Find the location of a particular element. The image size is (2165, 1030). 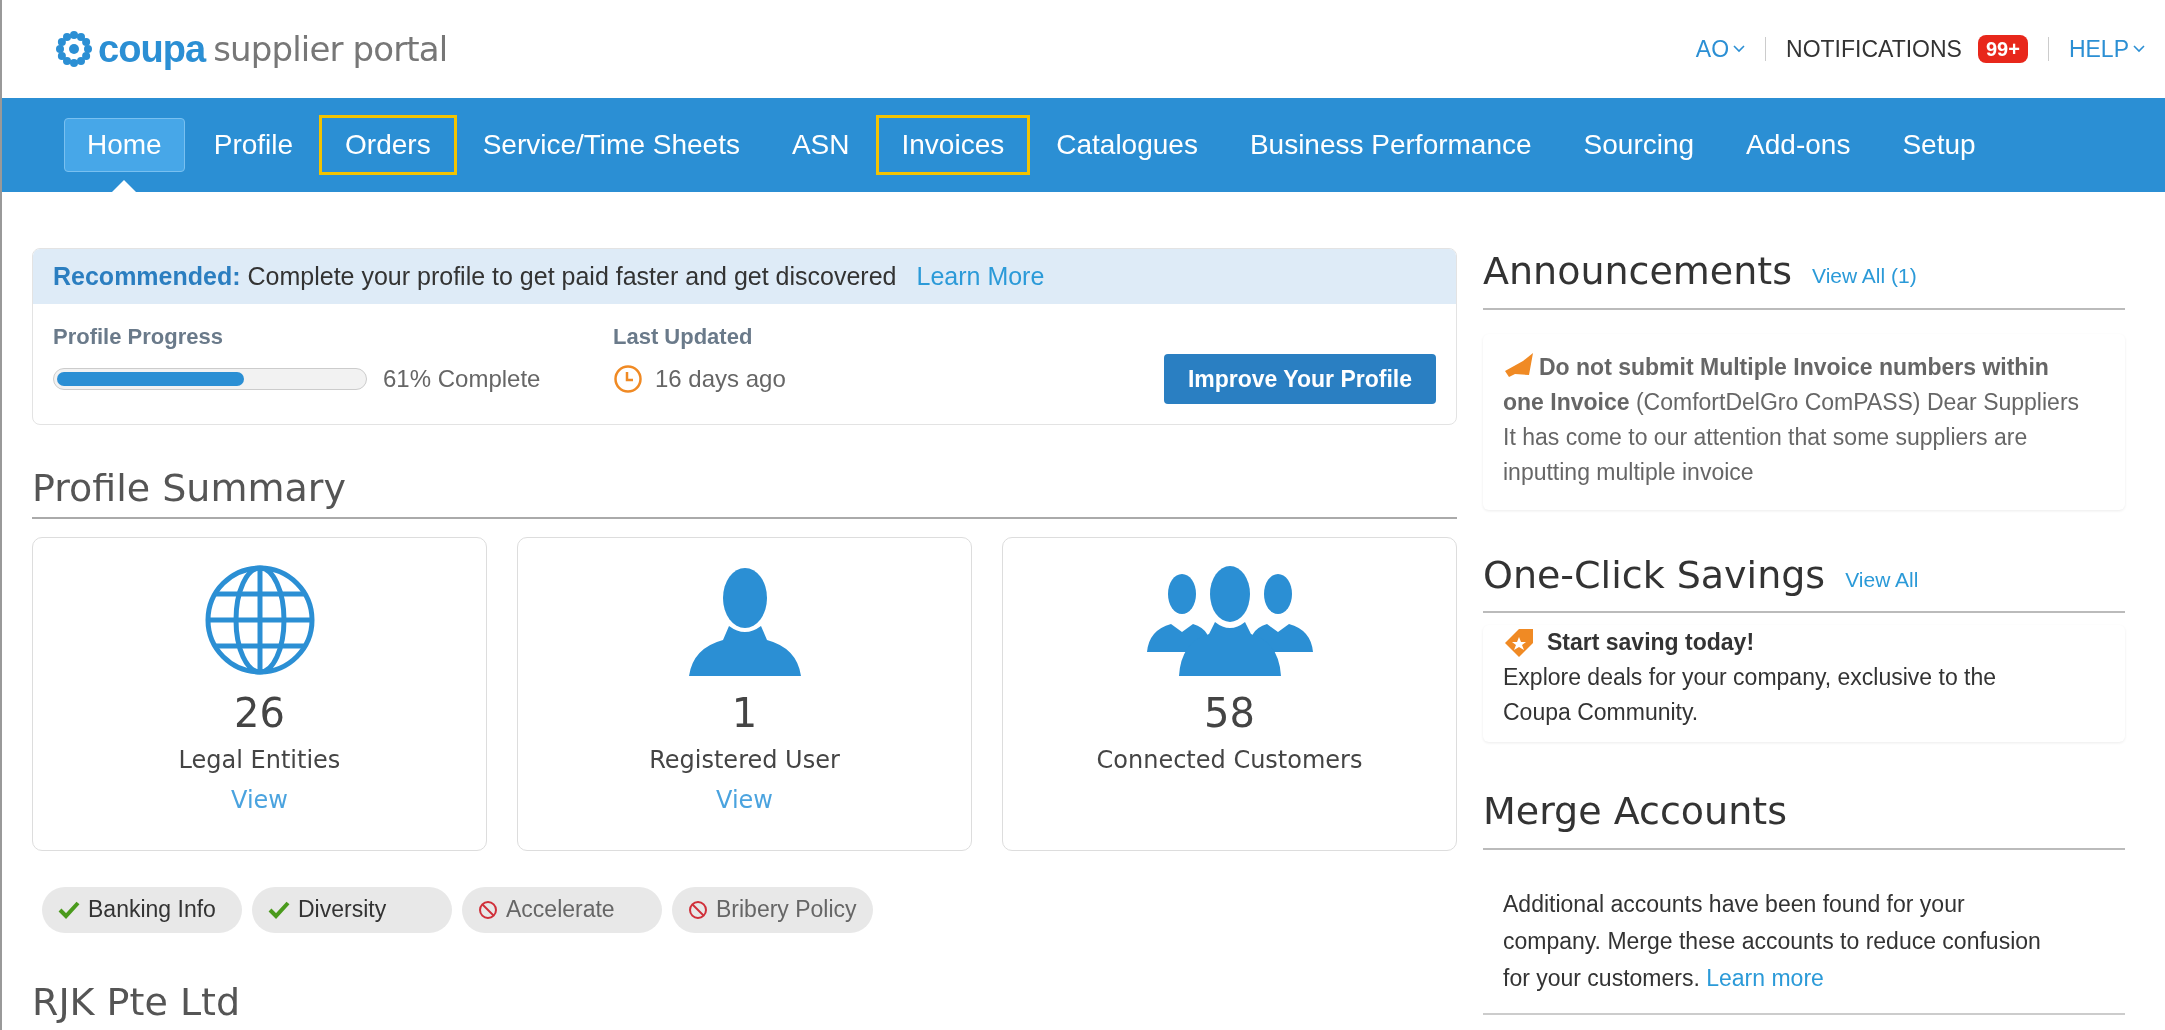

view-all-link: View All (1) is located at coordinates (1864, 278).